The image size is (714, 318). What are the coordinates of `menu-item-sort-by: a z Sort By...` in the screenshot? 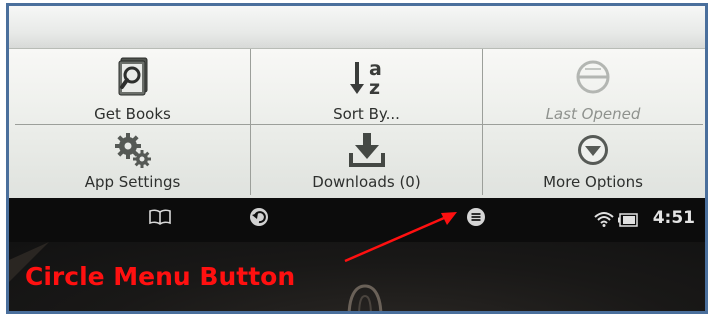 It's located at (367, 87).